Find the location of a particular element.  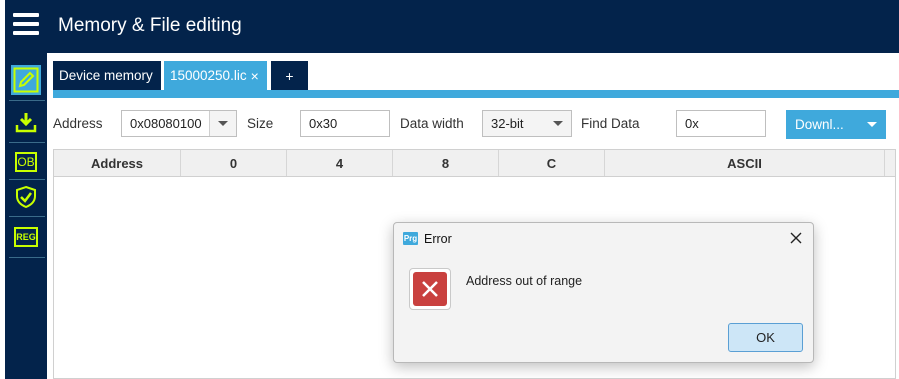

column-header-ascii: ASCII is located at coordinates (745, 163).